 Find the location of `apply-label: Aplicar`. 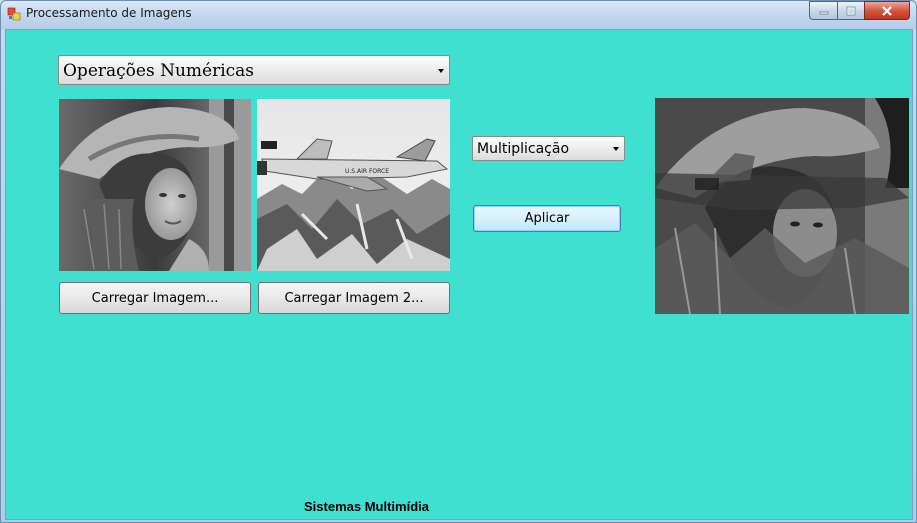

apply-label: Aplicar is located at coordinates (547, 218).